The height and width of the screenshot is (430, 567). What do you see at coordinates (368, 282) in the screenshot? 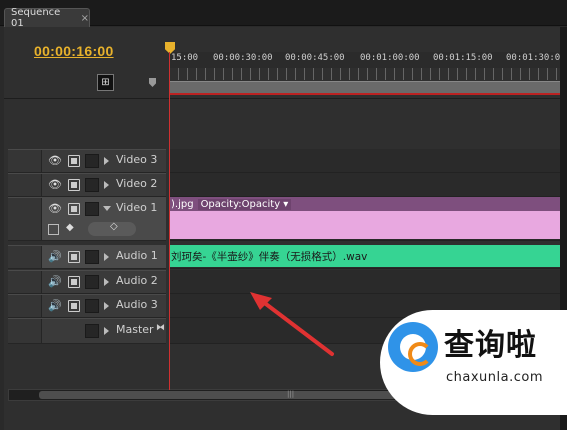
I see `track-audio2` at bounding box center [368, 282].